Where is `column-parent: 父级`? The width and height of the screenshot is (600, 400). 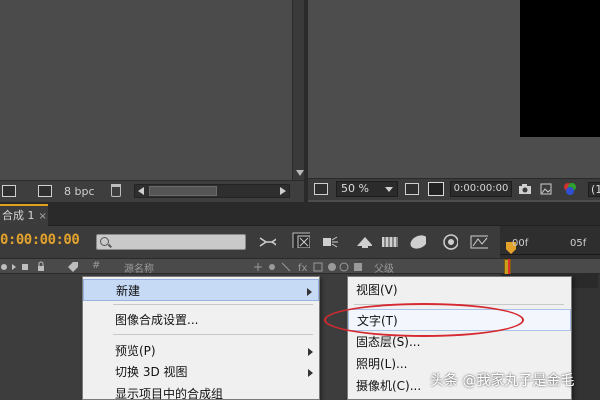 column-parent: 父级 is located at coordinates (384, 267).